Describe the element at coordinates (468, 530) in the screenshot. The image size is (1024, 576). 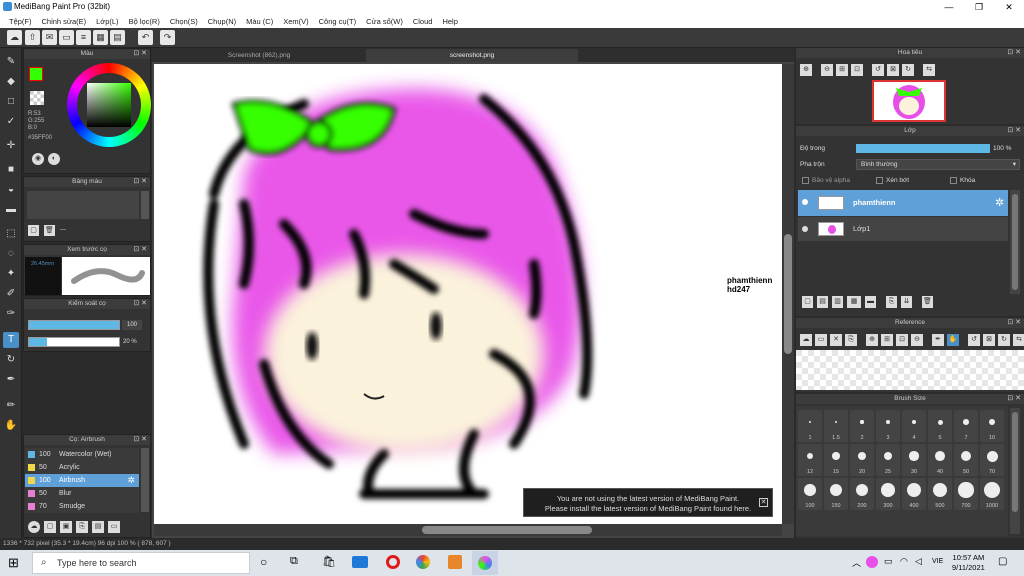
I see `canvas-horizontal-scrollbar` at that location.